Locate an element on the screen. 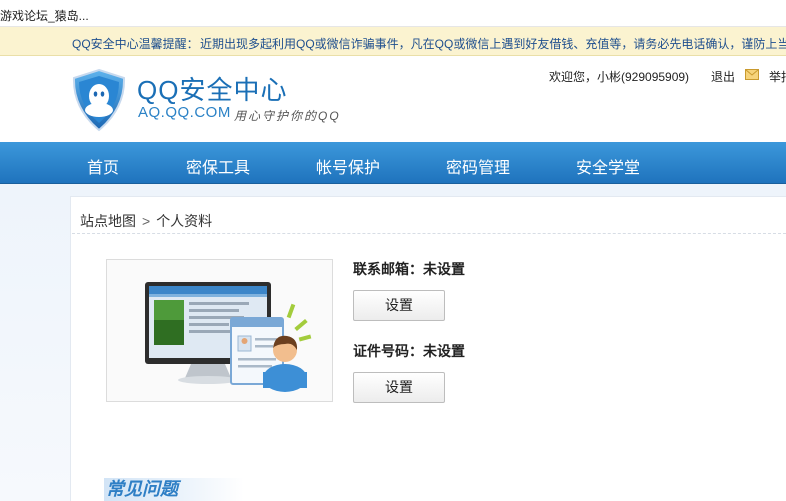  id-number-status-label: 证件号码：未设置 is located at coordinates (409, 351).